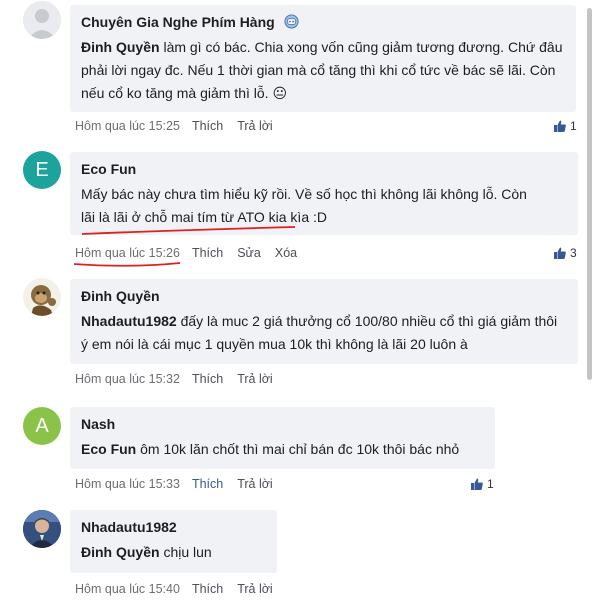 Image resolution: width=600 pixels, height=600 pixels. I want to click on avatar: E, so click(42, 170).